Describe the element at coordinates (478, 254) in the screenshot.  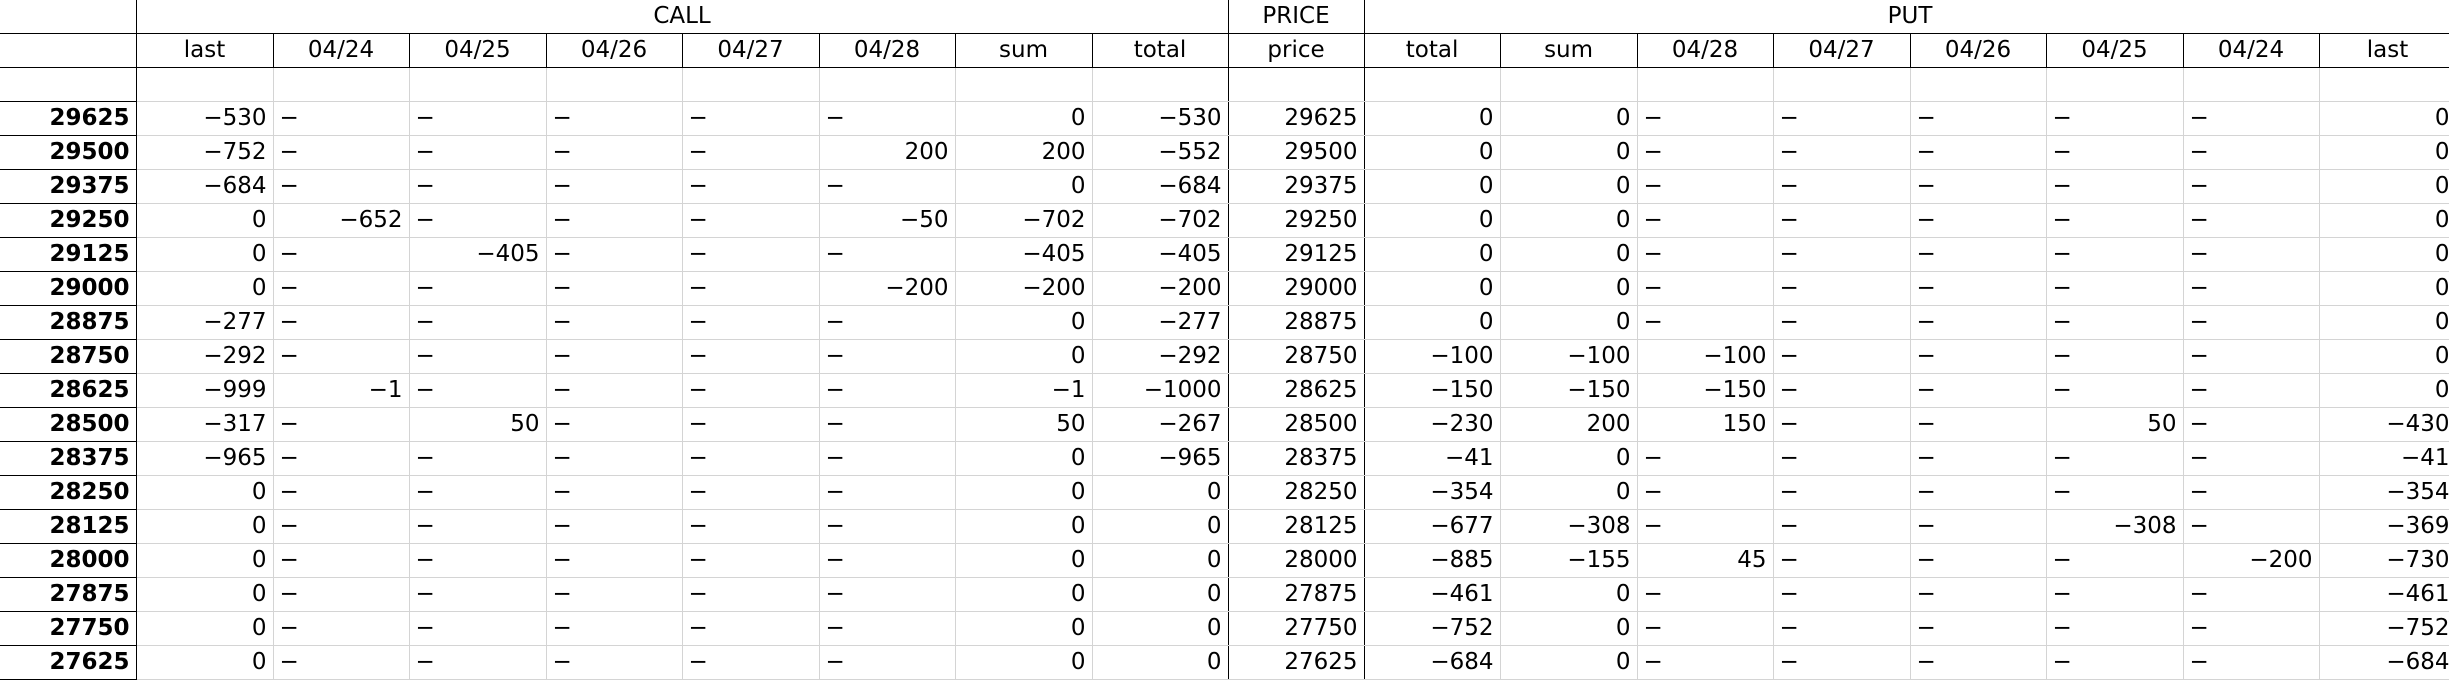
I see `table-cell: −405` at that location.